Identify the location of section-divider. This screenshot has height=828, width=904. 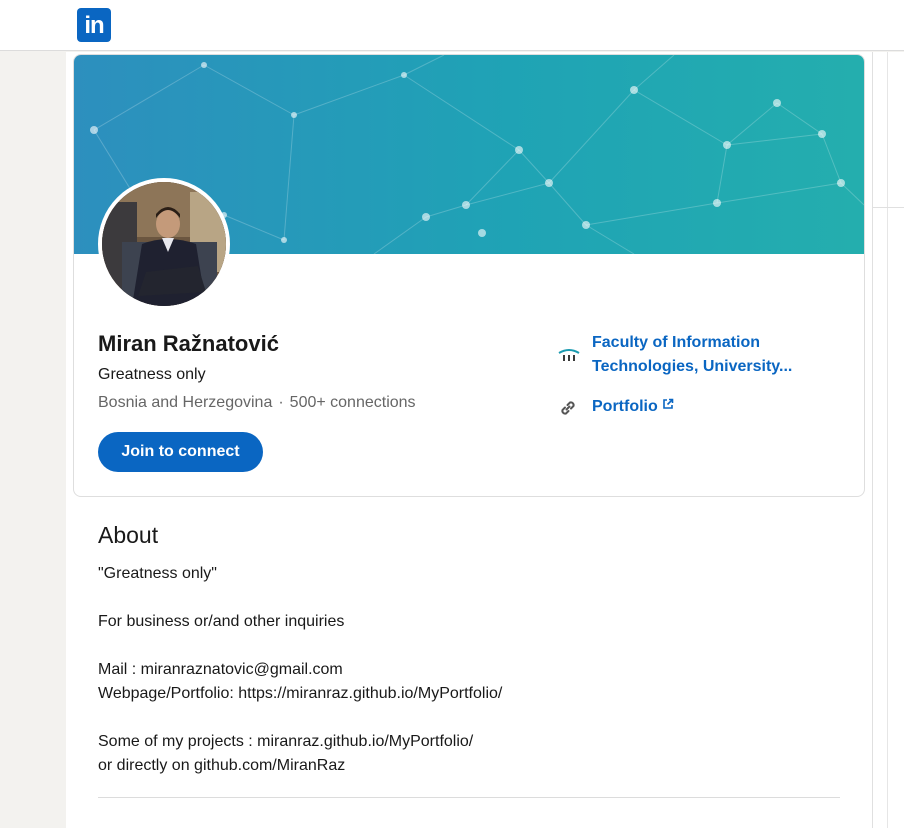
(469, 797).